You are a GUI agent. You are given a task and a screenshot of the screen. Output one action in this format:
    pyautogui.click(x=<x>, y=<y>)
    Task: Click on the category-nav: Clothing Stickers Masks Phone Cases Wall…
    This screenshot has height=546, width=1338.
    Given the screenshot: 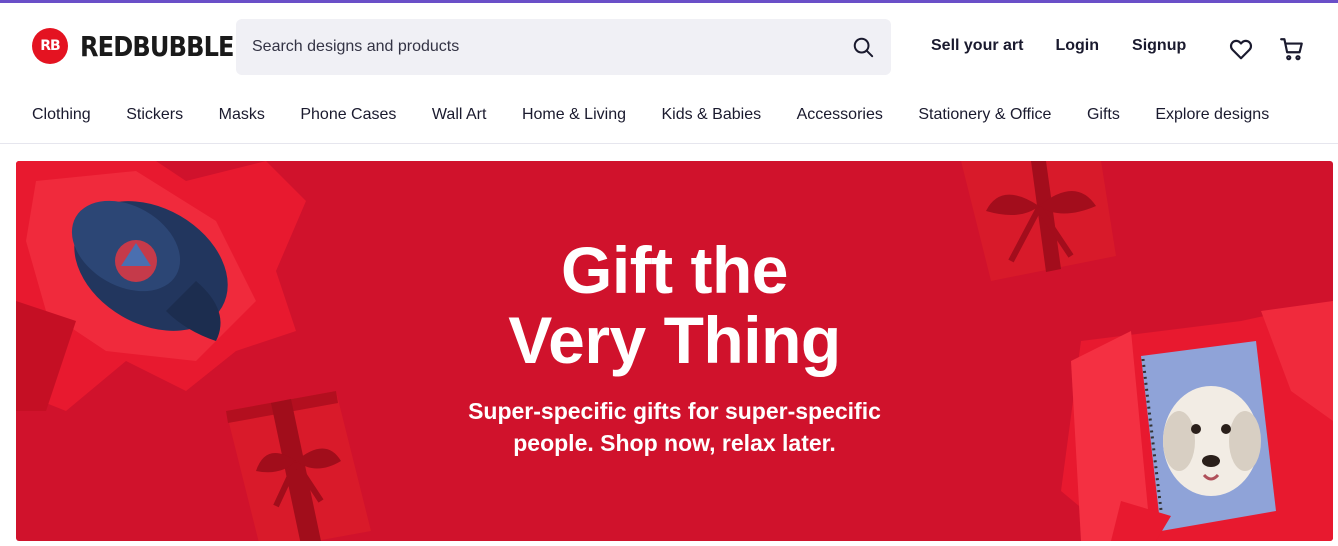 What is the action you would take?
    pyautogui.click(x=669, y=117)
    